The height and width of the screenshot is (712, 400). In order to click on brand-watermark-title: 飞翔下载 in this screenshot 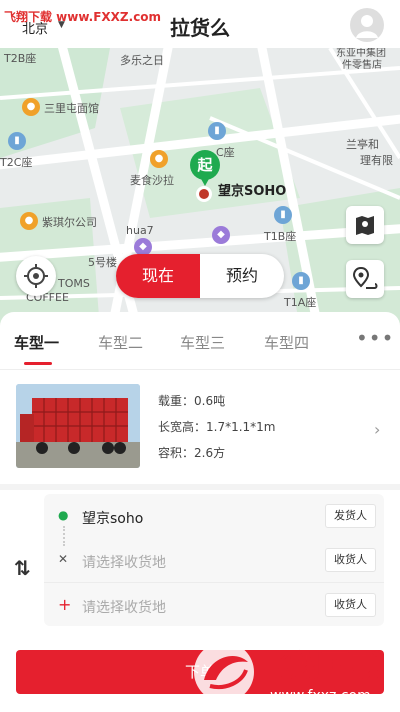, I will do `click(320, 666)`.